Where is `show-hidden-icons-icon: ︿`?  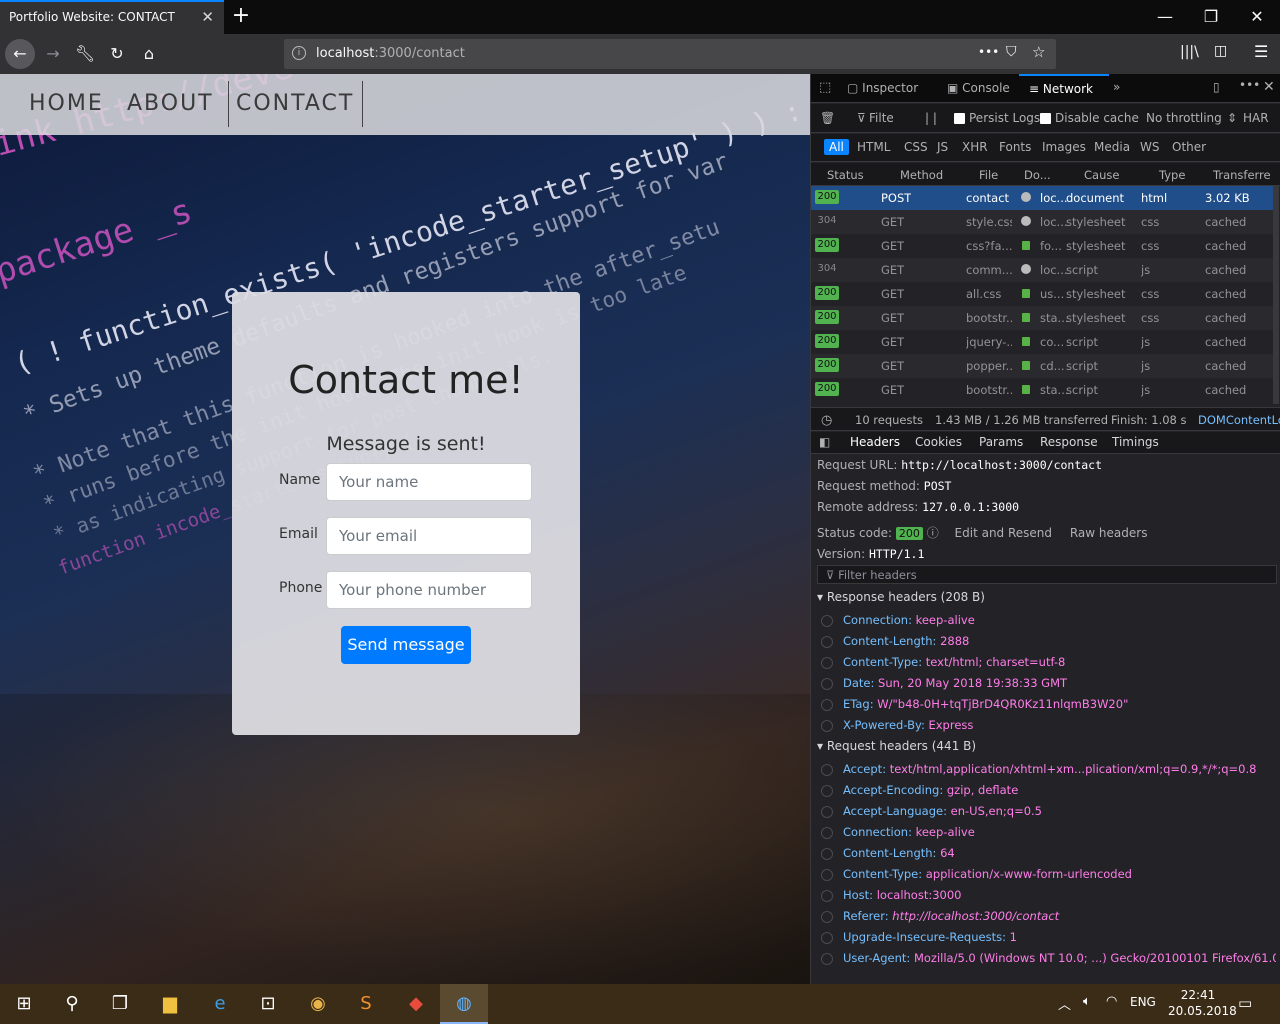 show-hidden-icons-icon: ︿ is located at coordinates (1064, 1003).